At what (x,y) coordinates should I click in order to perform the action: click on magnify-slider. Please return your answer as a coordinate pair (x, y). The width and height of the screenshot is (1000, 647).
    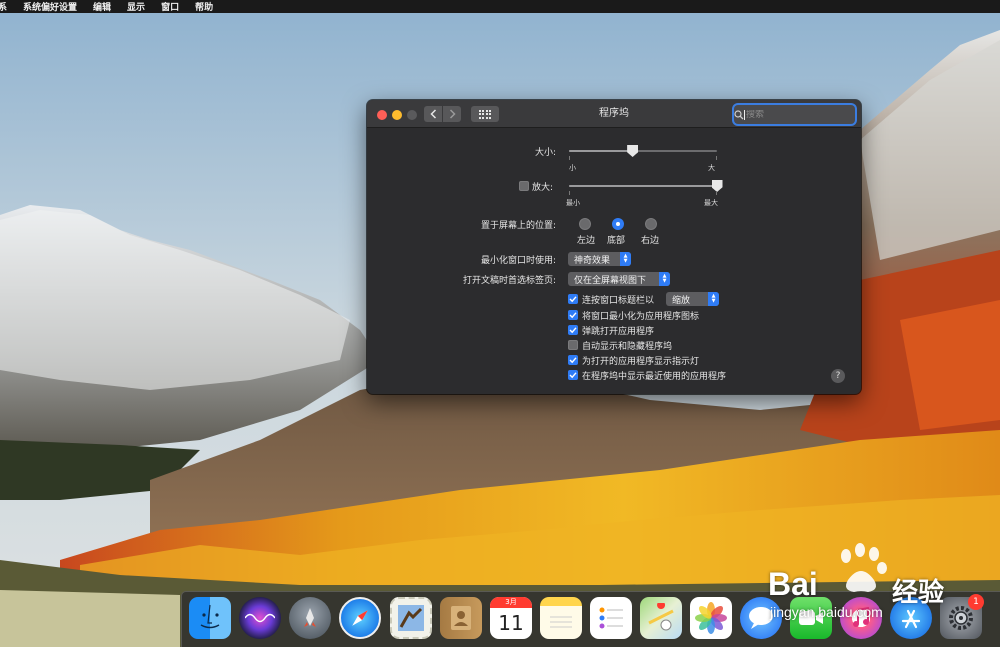
    Looking at the image, I should click on (646, 187).